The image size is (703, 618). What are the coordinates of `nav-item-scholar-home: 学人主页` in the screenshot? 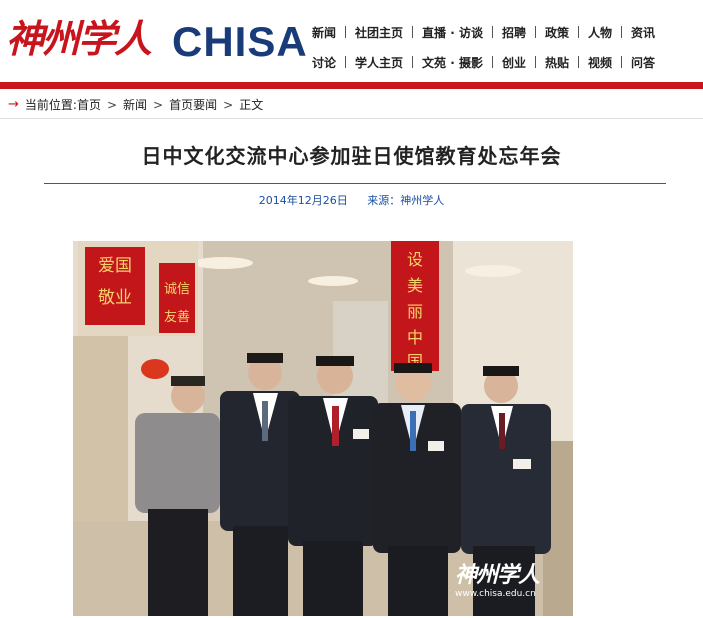 It's located at (379, 62).